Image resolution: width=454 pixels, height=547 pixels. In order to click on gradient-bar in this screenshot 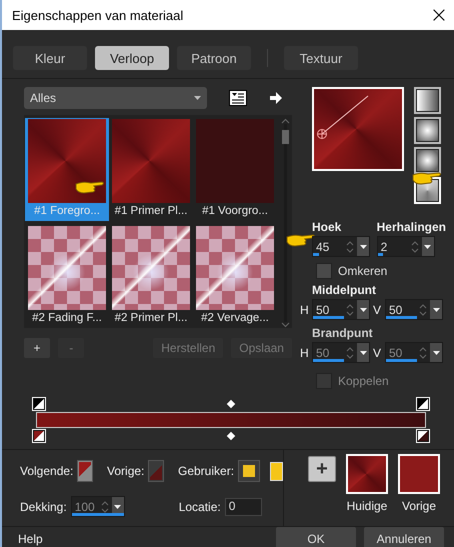, I will do `click(231, 420)`.